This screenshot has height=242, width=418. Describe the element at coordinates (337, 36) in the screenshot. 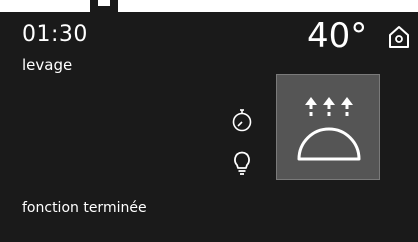

I see `temperature-display: 40°` at that location.